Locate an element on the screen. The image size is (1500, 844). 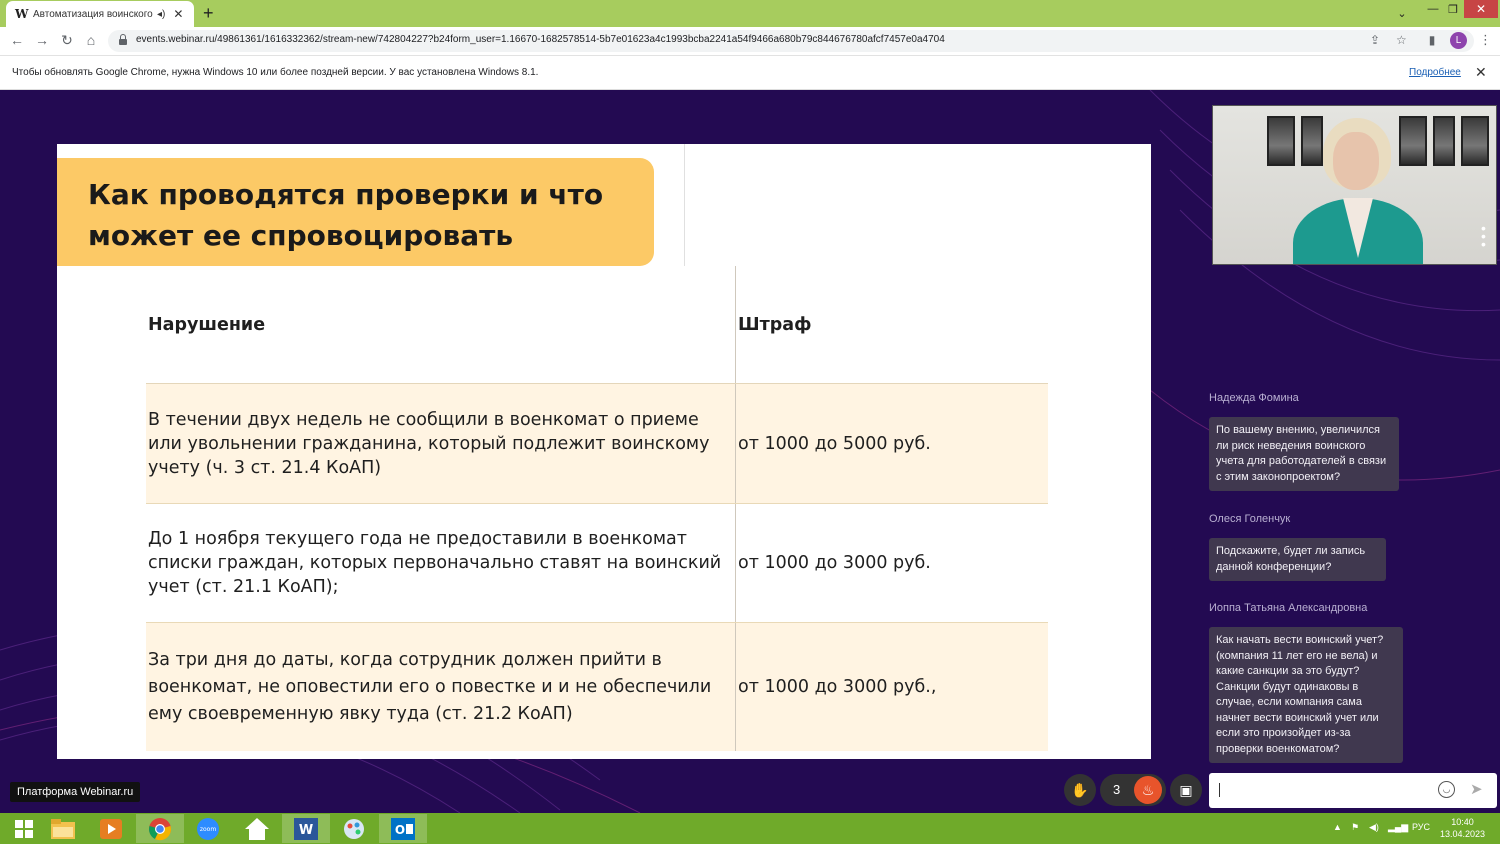
chat-author: Иоппа Татьяна Александровна is located at coordinates (1288, 608).